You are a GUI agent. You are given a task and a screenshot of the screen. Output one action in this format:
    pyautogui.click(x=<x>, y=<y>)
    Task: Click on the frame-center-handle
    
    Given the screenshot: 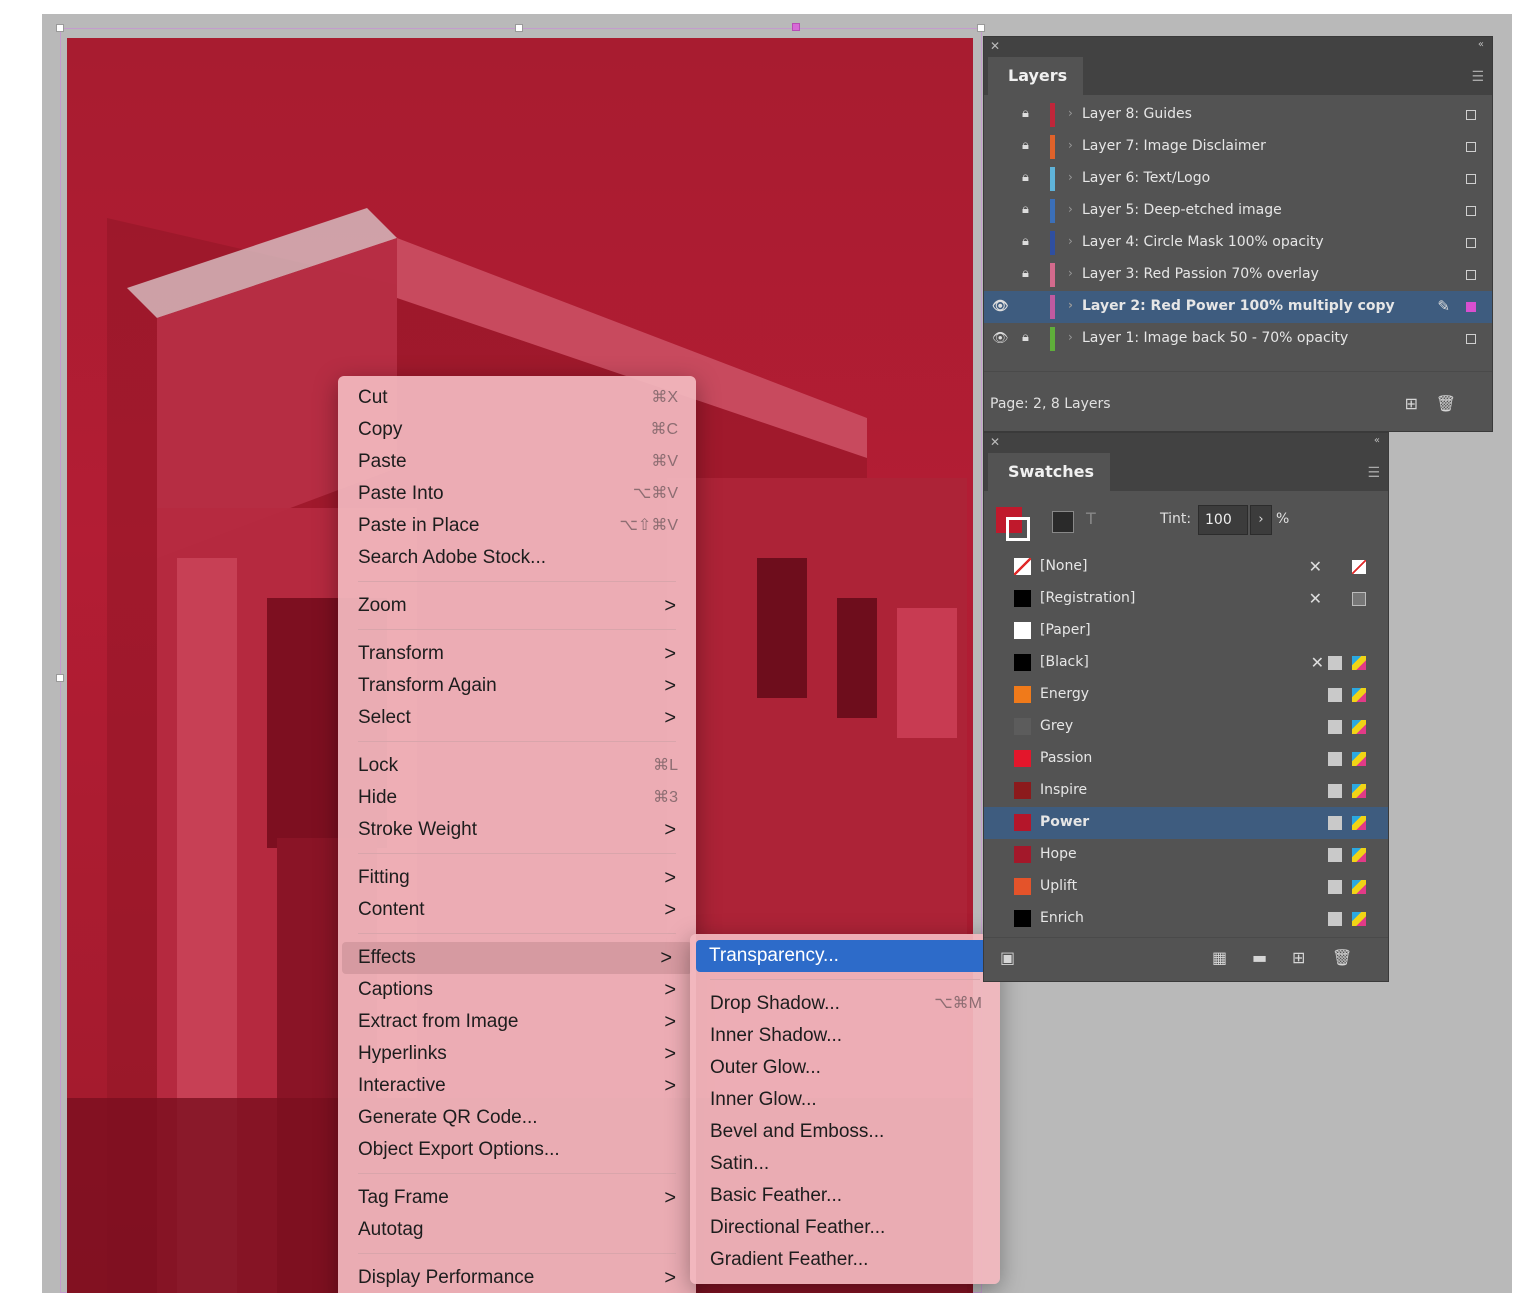 What is the action you would take?
    pyautogui.click(x=796, y=27)
    